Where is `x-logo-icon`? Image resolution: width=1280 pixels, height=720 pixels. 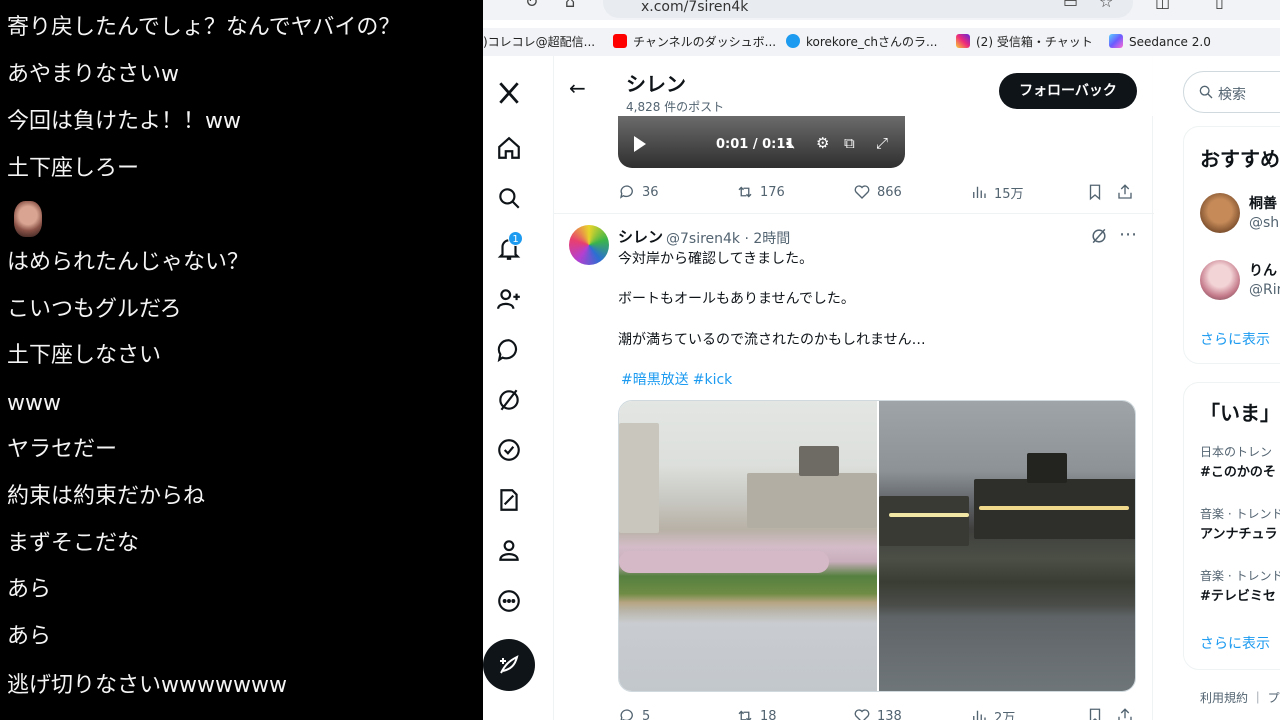 x-logo-icon is located at coordinates (509, 93).